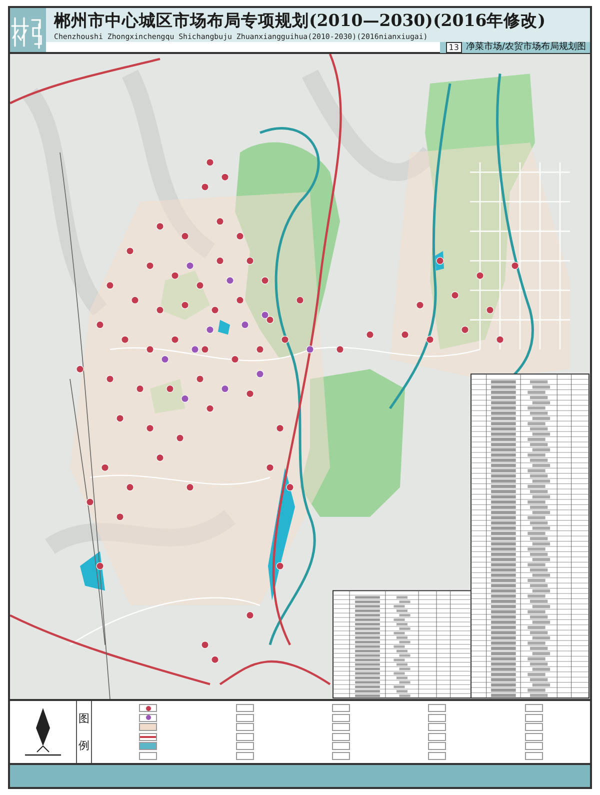  Describe the element at coordinates (43, 732) in the screenshot. I see `north-arrow-icon` at that location.